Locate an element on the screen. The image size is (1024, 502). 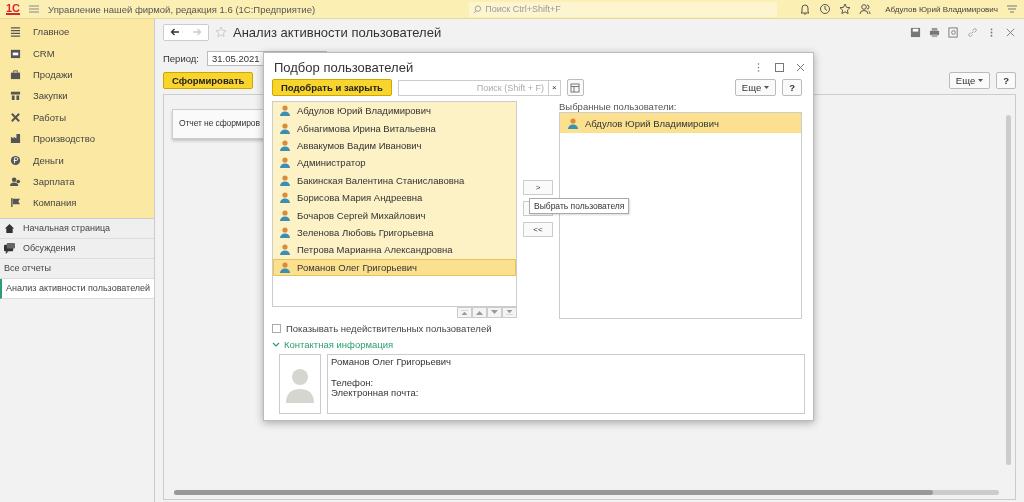
app-title: Управление нашей фирмой, редакция 1.6 (1С:Предприятие) is located at coordinates (182, 9).